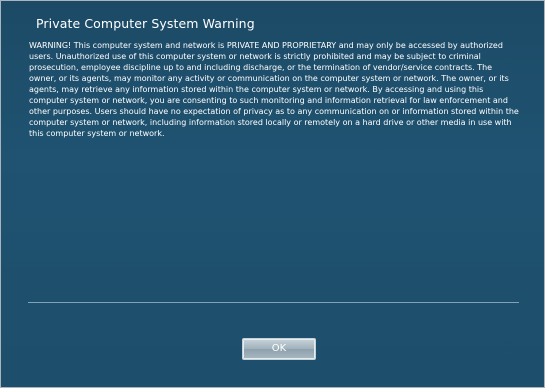 The image size is (545, 388). What do you see at coordinates (145, 23) in the screenshot?
I see `dialog-title: Private Computer System Warning` at bounding box center [145, 23].